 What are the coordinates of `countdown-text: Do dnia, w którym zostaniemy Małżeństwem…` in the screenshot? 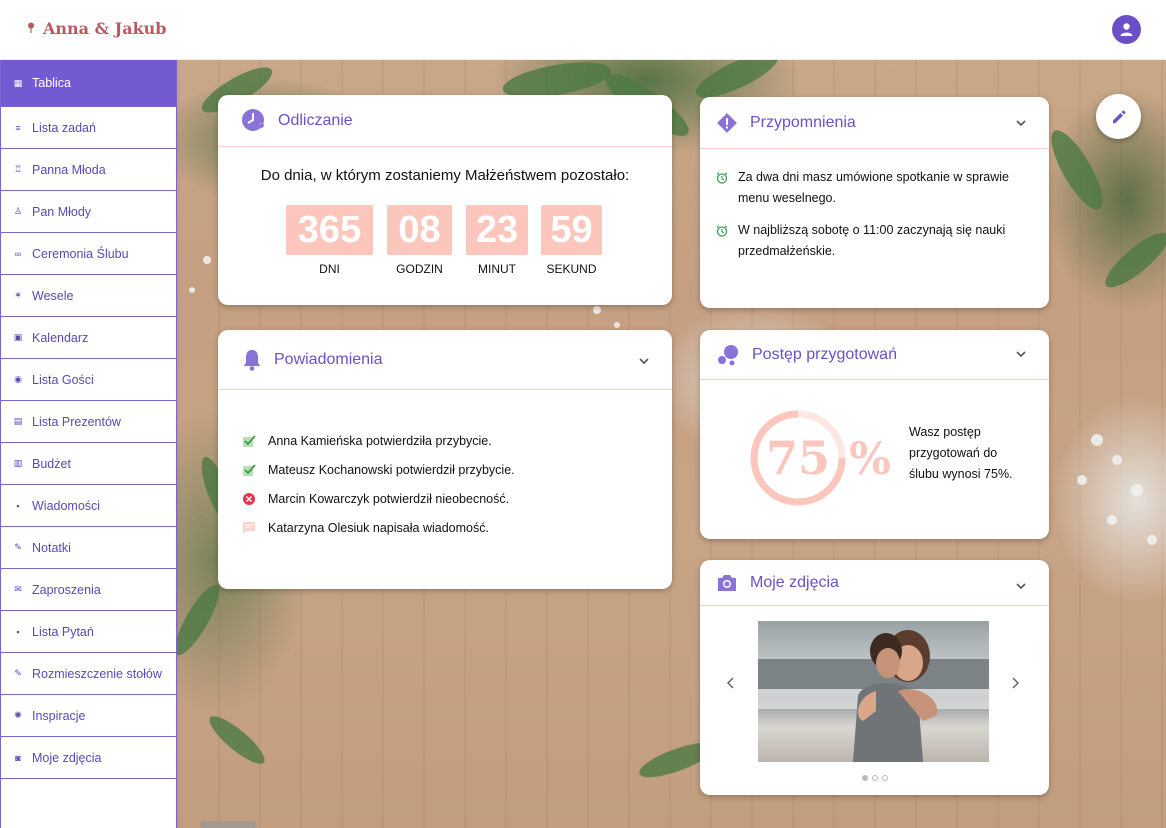 It's located at (445, 175).